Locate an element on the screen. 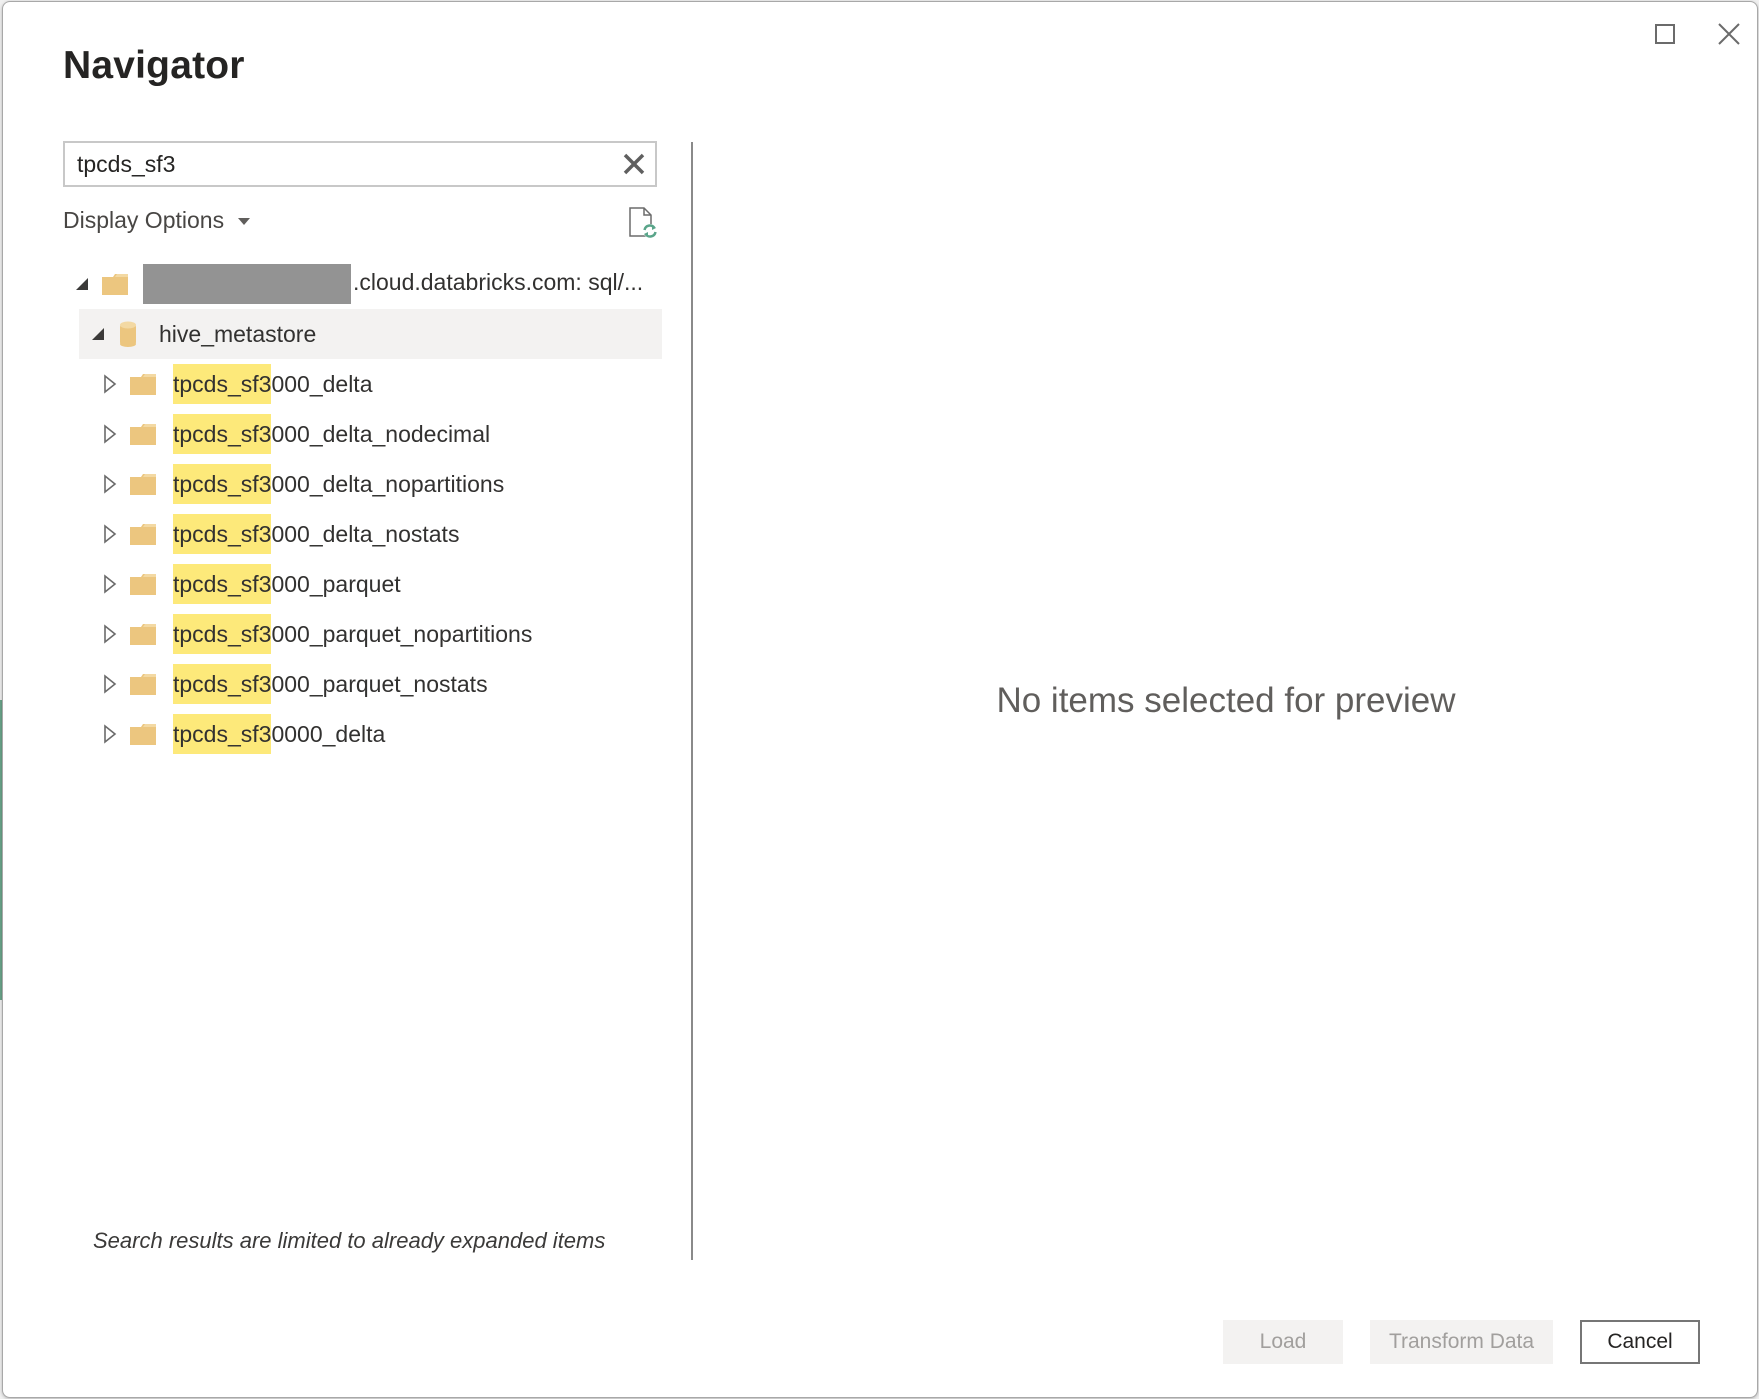  schema-label-rest: 000_parquet is located at coordinates (336, 584).